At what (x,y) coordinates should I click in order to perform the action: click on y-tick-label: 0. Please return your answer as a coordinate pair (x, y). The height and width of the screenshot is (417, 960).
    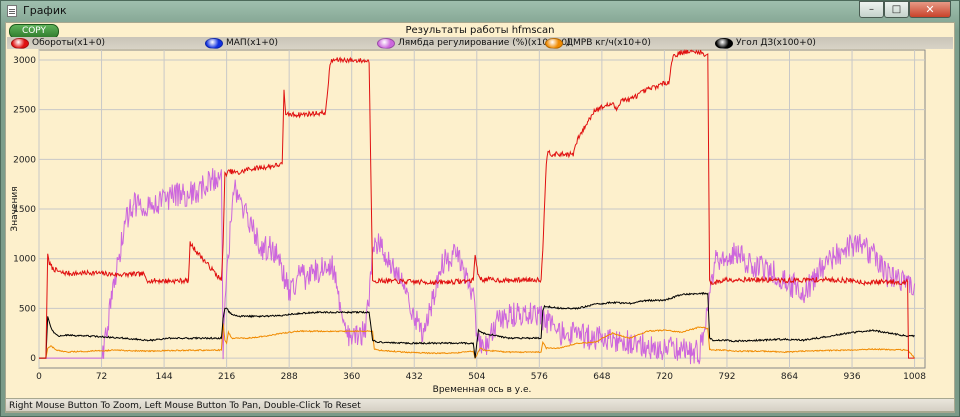
    Looking at the image, I should click on (33, 359).